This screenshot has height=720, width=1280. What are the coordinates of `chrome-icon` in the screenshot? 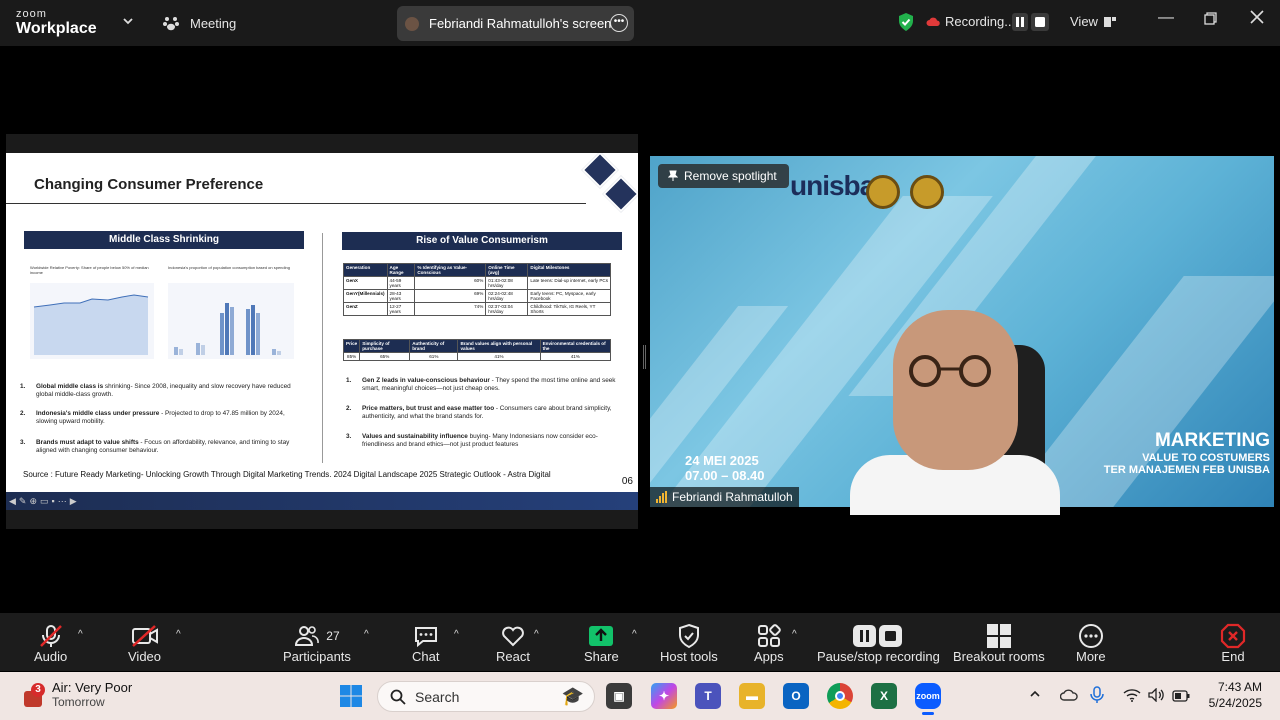 It's located at (840, 696).